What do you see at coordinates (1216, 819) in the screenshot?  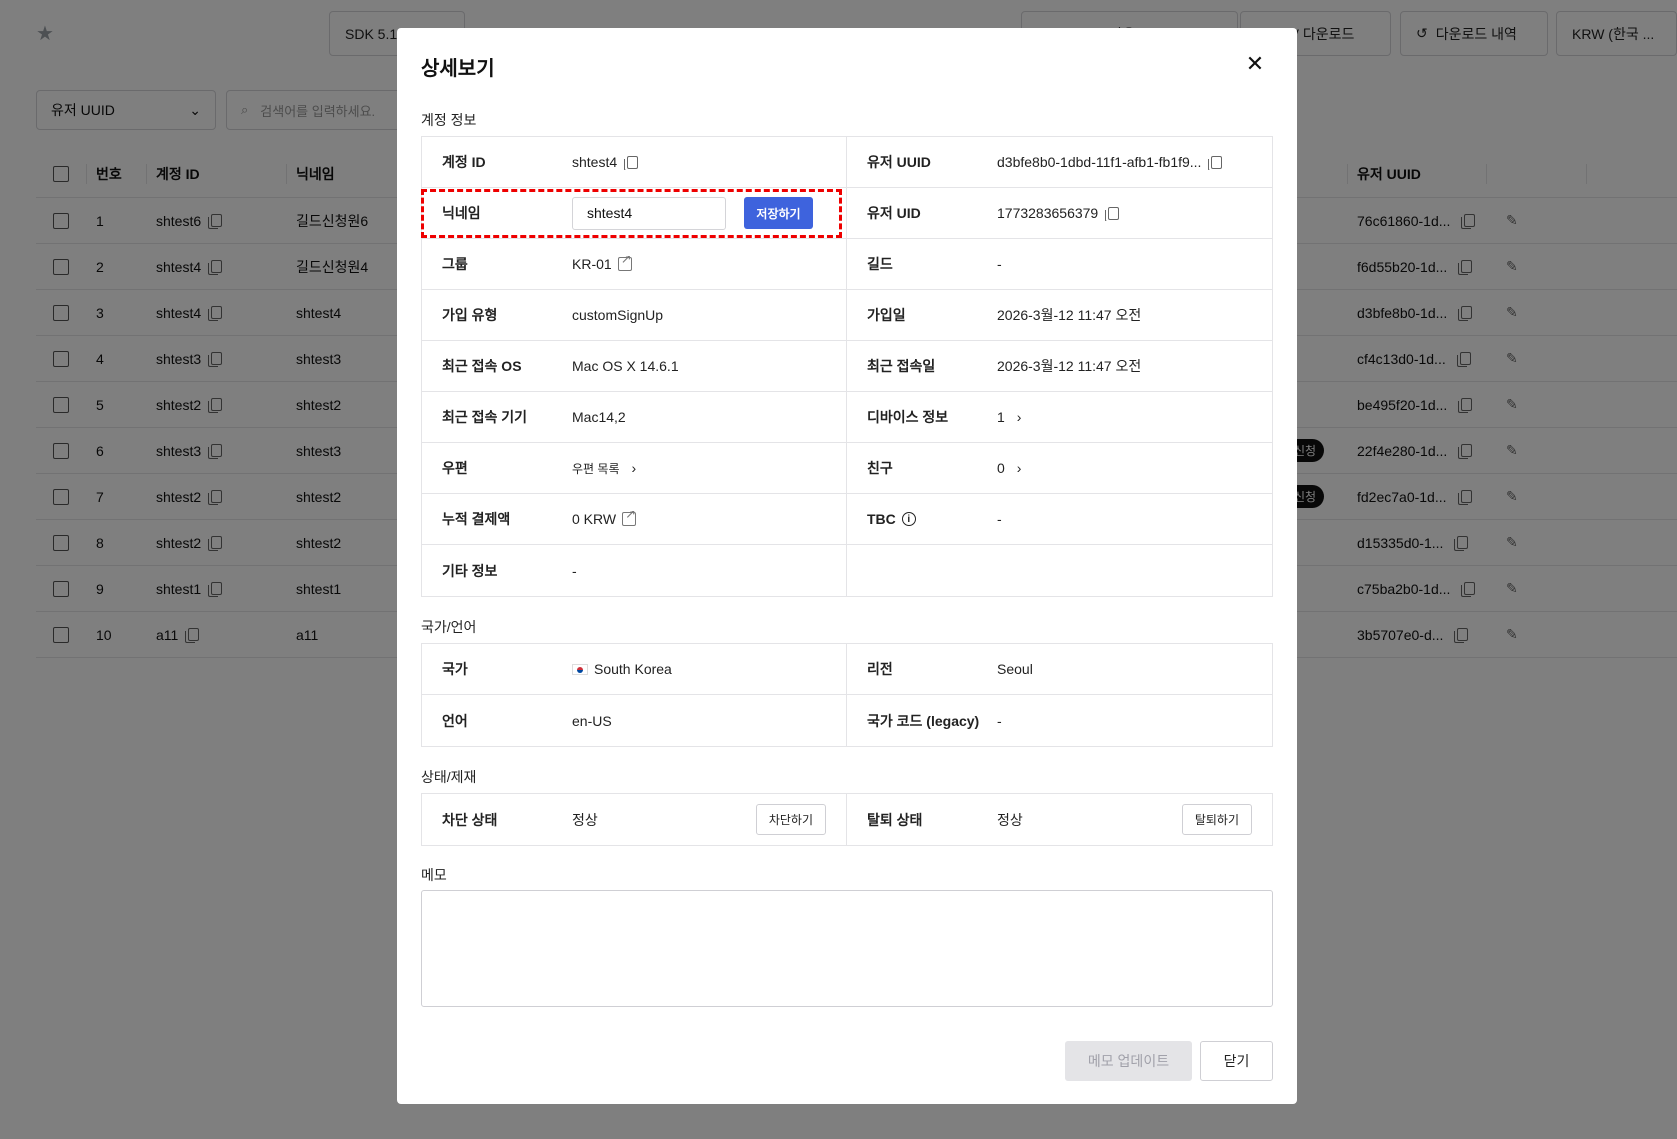 I see `withdraw-button: 탈퇴하기` at bounding box center [1216, 819].